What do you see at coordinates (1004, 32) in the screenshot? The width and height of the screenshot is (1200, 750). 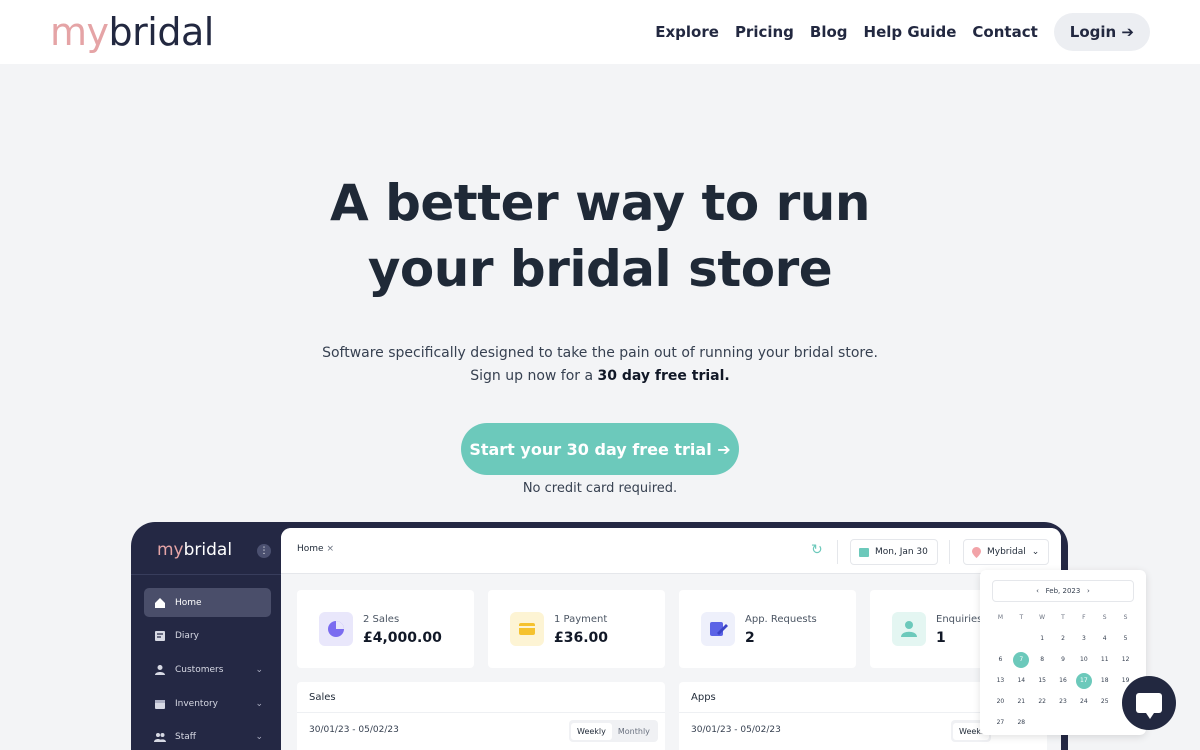 I see `nav-contact-link: Contact` at bounding box center [1004, 32].